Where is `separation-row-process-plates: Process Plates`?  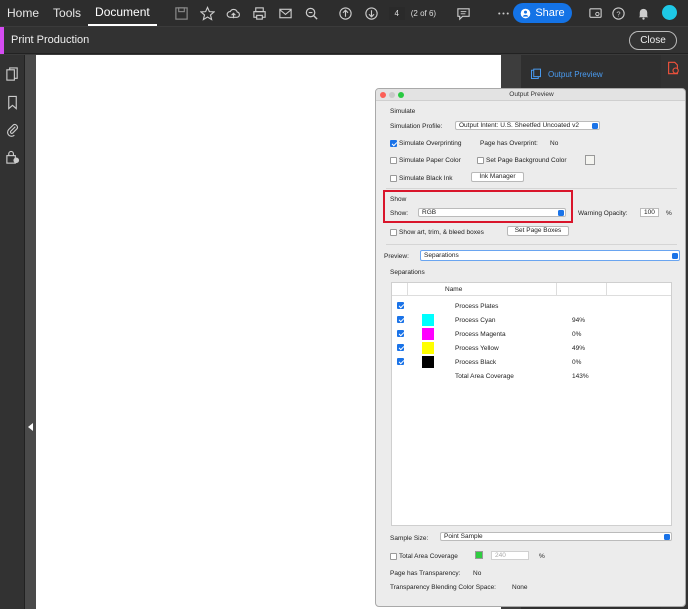 separation-row-process-plates: Process Plates is located at coordinates (531, 306).